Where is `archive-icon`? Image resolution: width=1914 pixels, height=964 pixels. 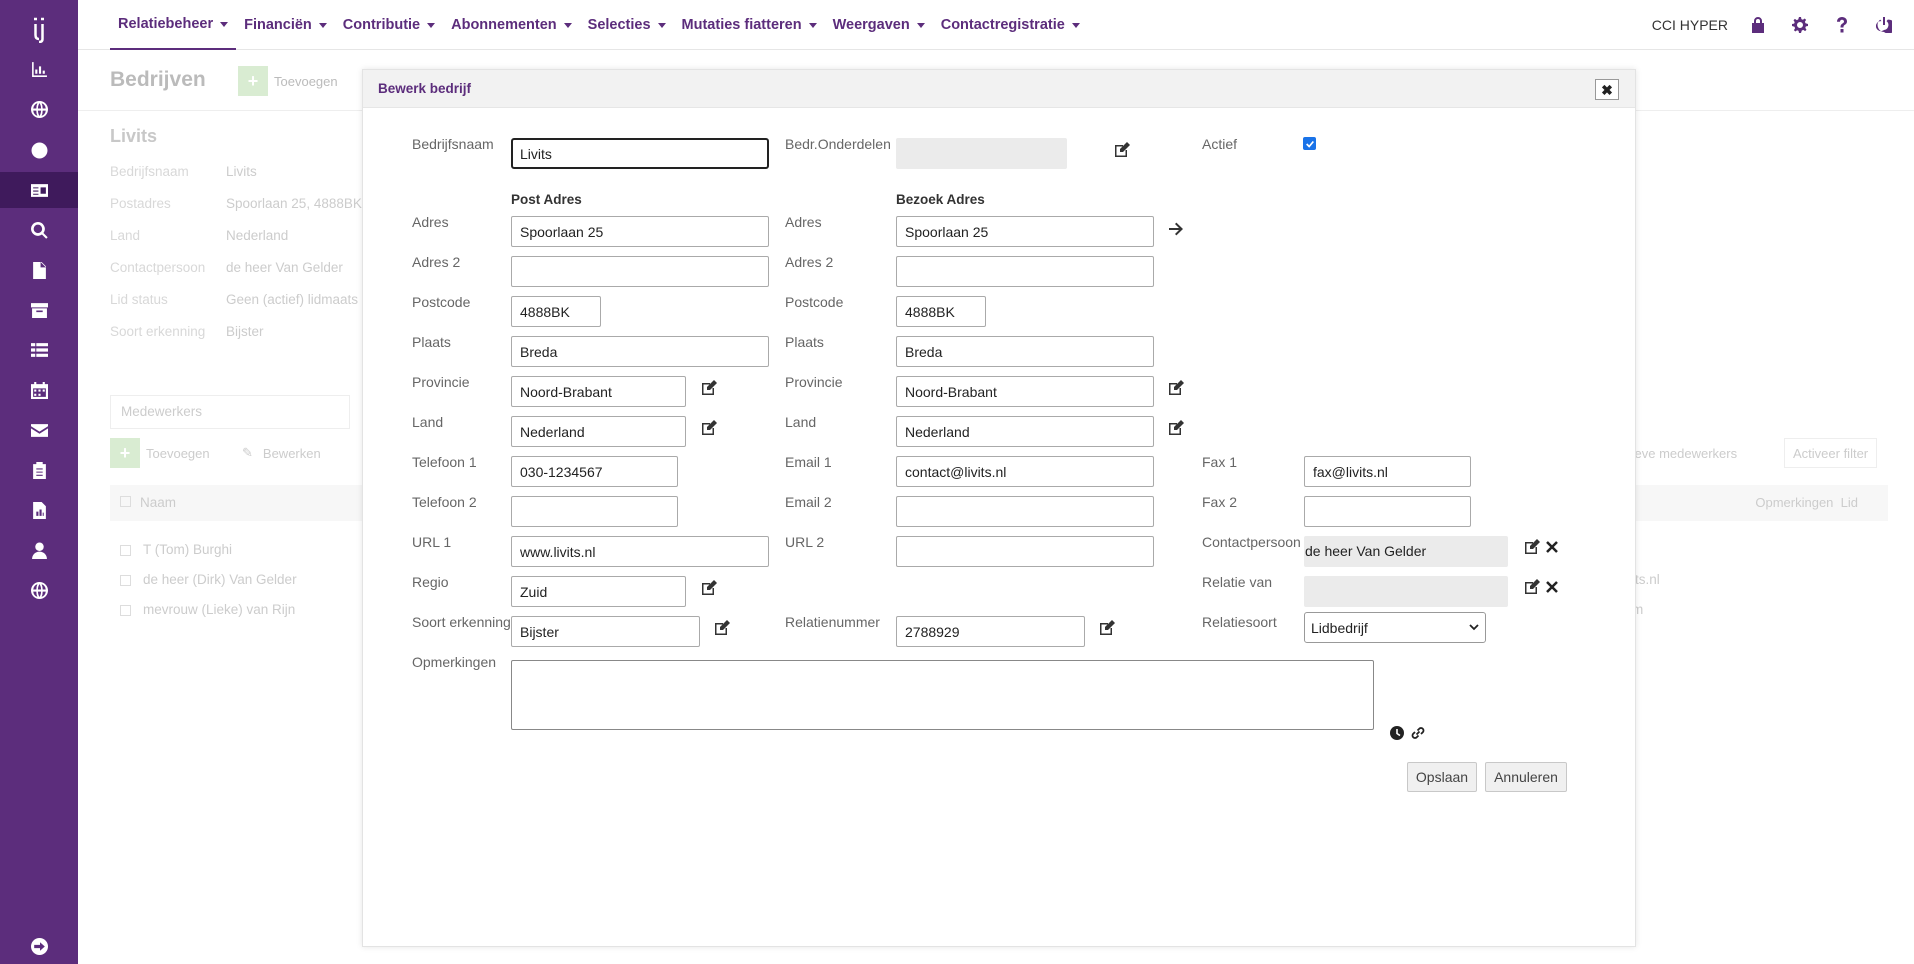
archive-icon is located at coordinates (39, 310).